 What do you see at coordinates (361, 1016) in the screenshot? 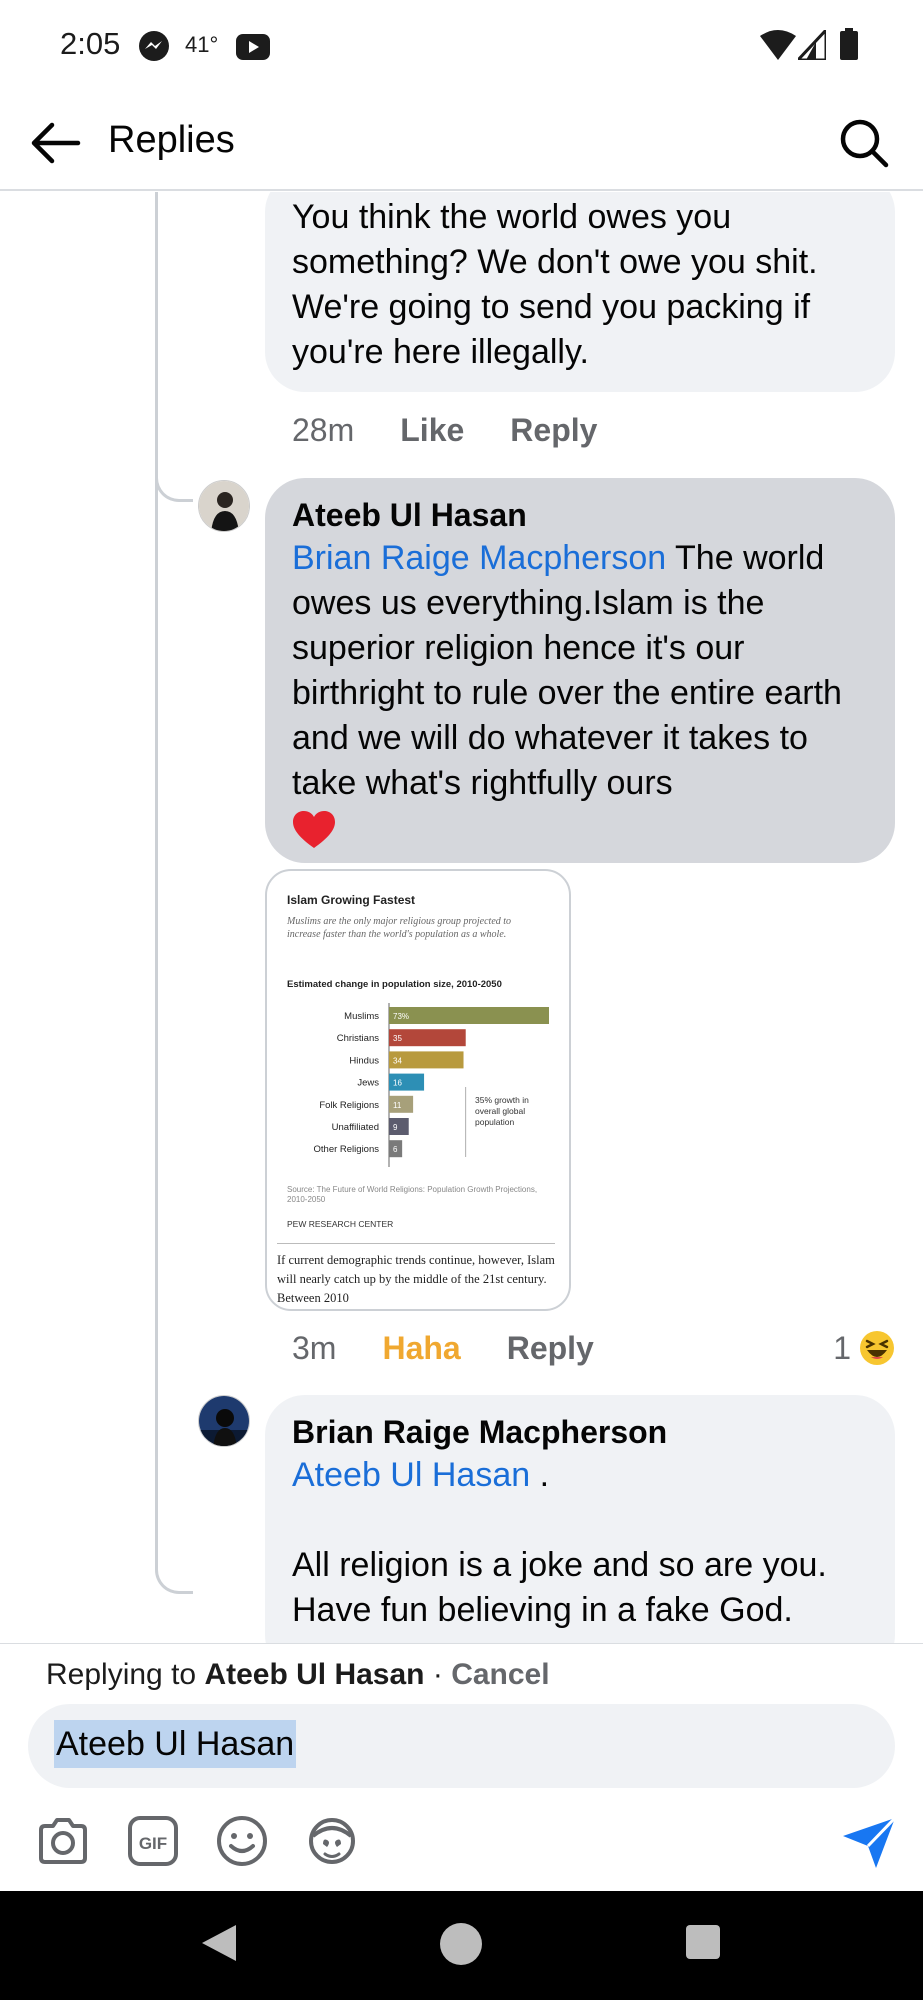
I see `chart-category-label: Muslims` at bounding box center [361, 1016].